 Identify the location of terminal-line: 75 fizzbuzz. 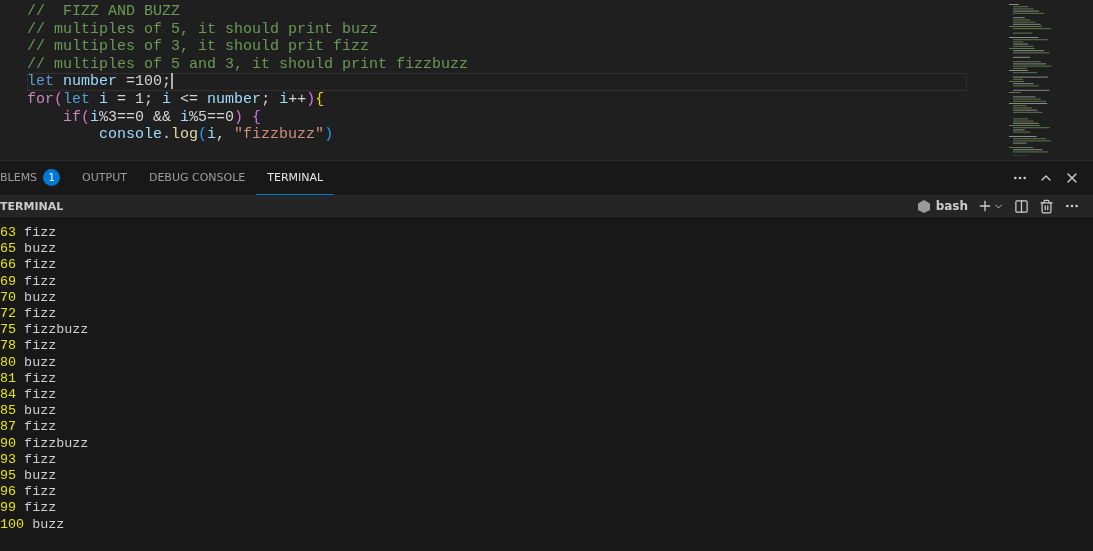
(45, 330).